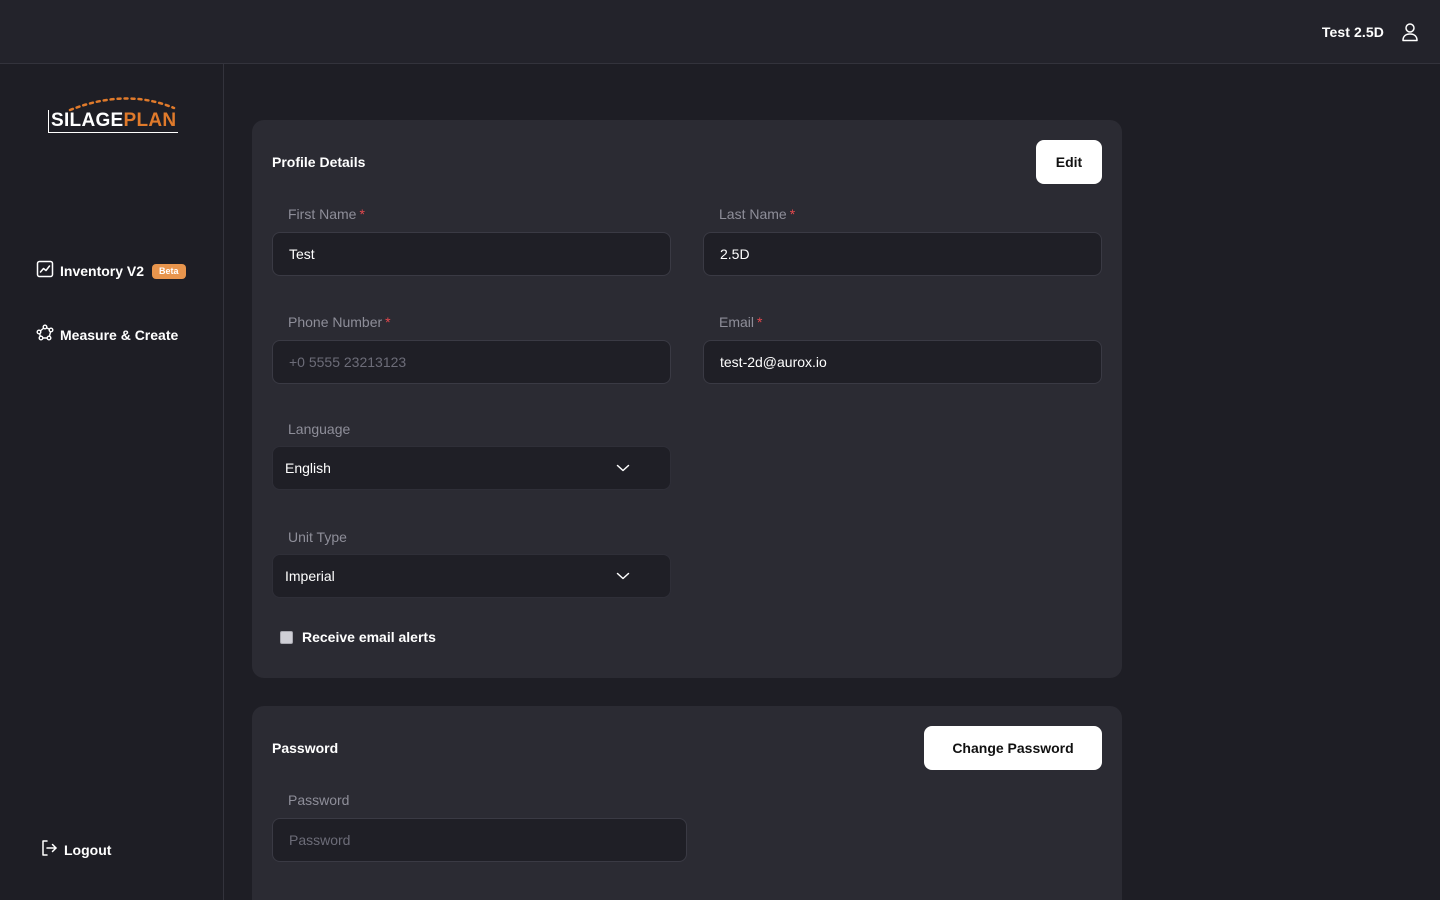 The height and width of the screenshot is (900, 1440). Describe the element at coordinates (169, 271) in the screenshot. I see `beta-badge: Beta` at that location.